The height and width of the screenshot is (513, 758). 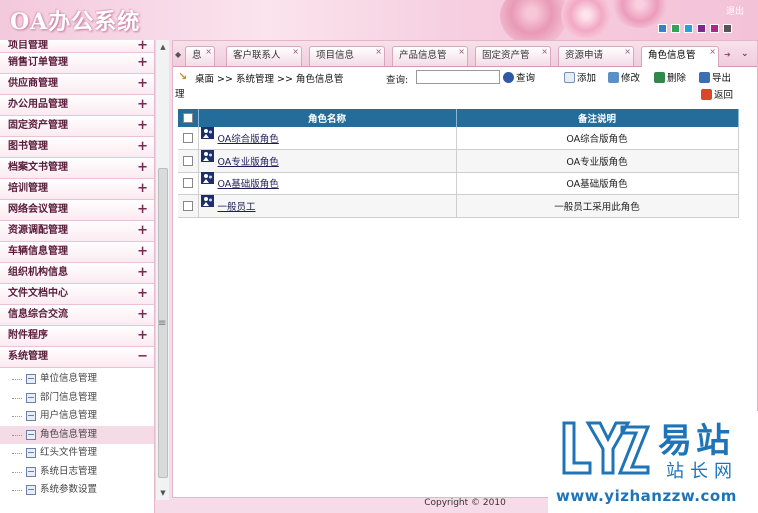 I want to click on subitem-role-info: 角色信息管理, so click(x=77, y=434).